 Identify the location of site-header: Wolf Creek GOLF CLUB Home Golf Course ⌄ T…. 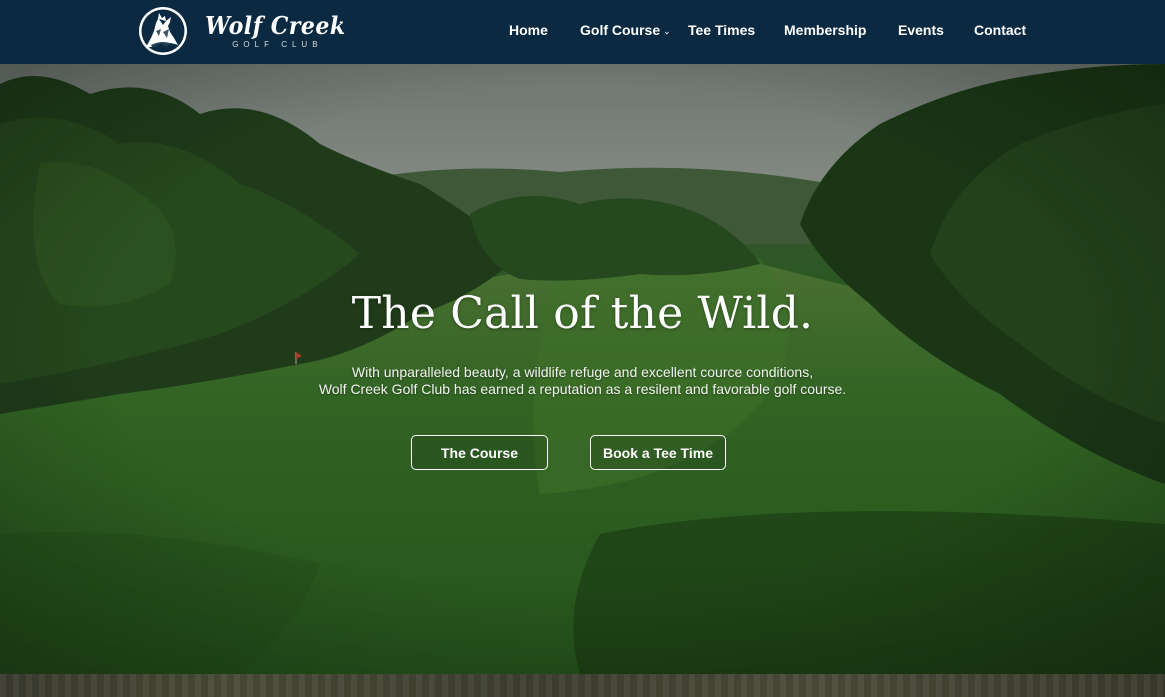
(582, 32).